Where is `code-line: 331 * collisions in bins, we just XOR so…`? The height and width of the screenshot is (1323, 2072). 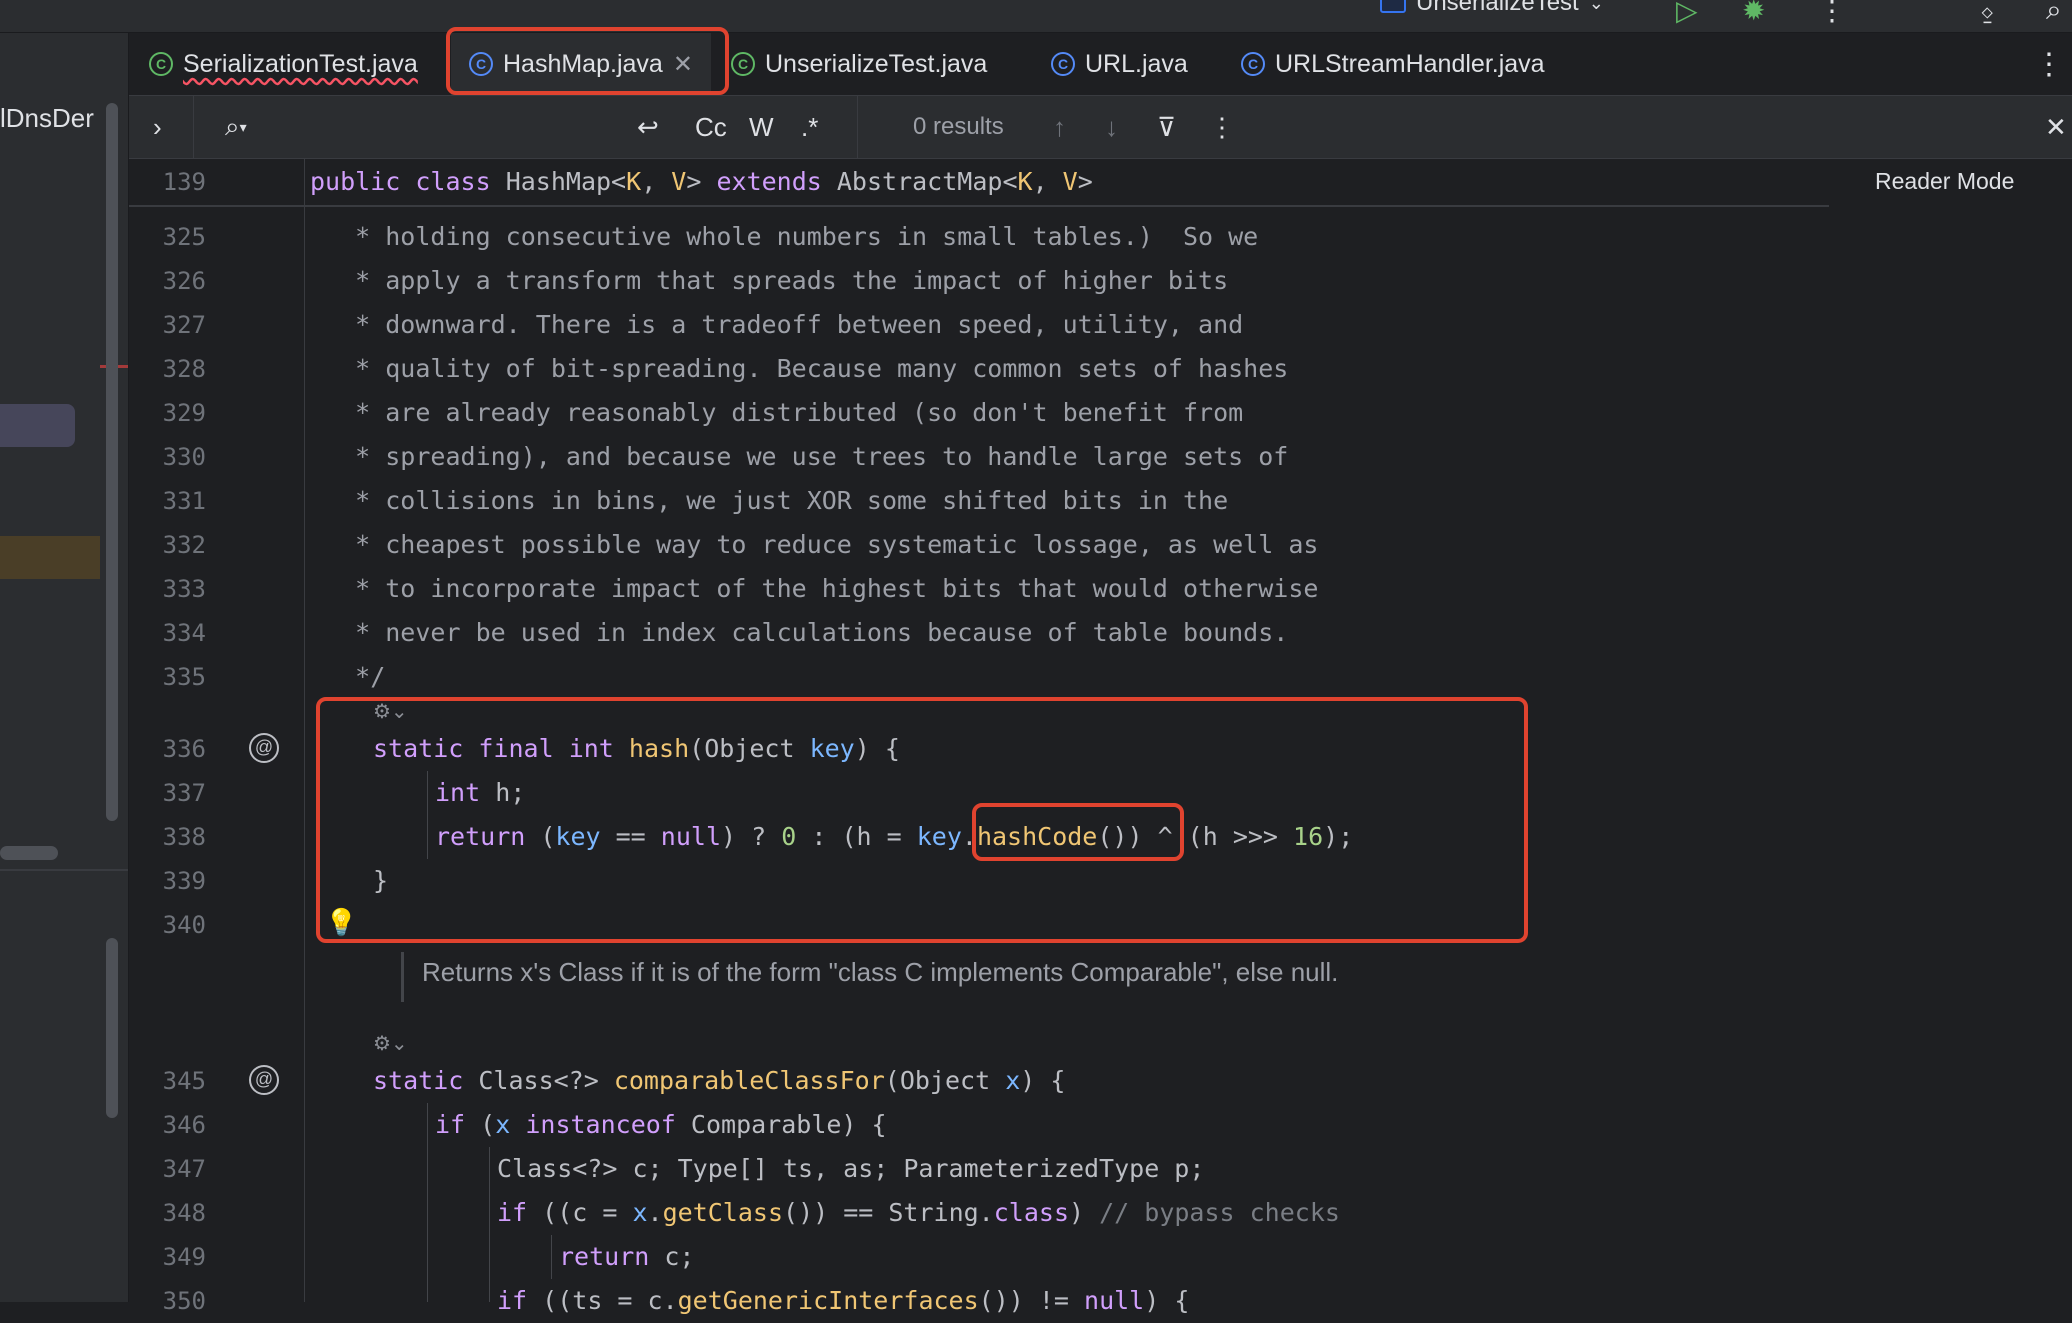
code-line: 331 * collisions in bins, we just XOR so… is located at coordinates (695, 500).